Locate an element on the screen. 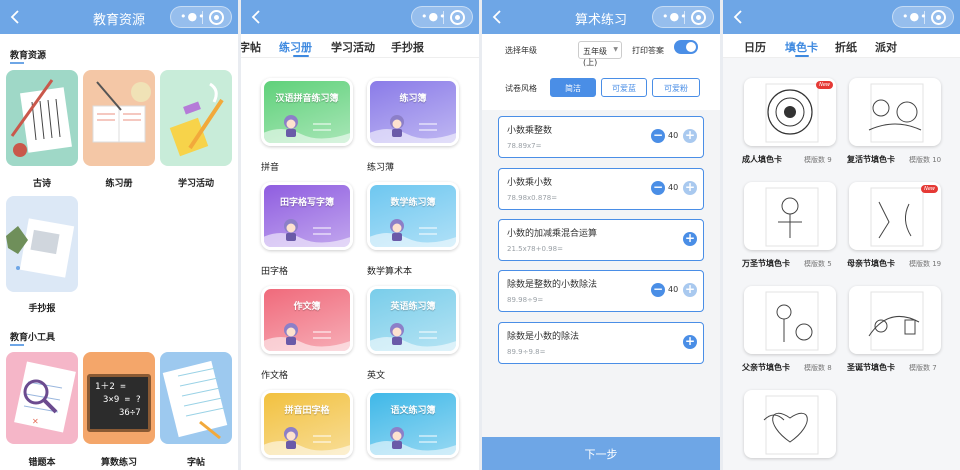 This screenshot has width=960, height=470. operation-title: 小数乘小数 is located at coordinates (530, 183).